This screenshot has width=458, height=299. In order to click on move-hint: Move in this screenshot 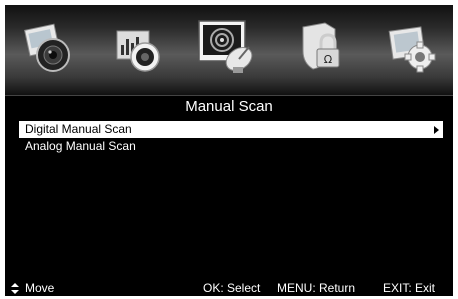, I will do `click(40, 288)`.